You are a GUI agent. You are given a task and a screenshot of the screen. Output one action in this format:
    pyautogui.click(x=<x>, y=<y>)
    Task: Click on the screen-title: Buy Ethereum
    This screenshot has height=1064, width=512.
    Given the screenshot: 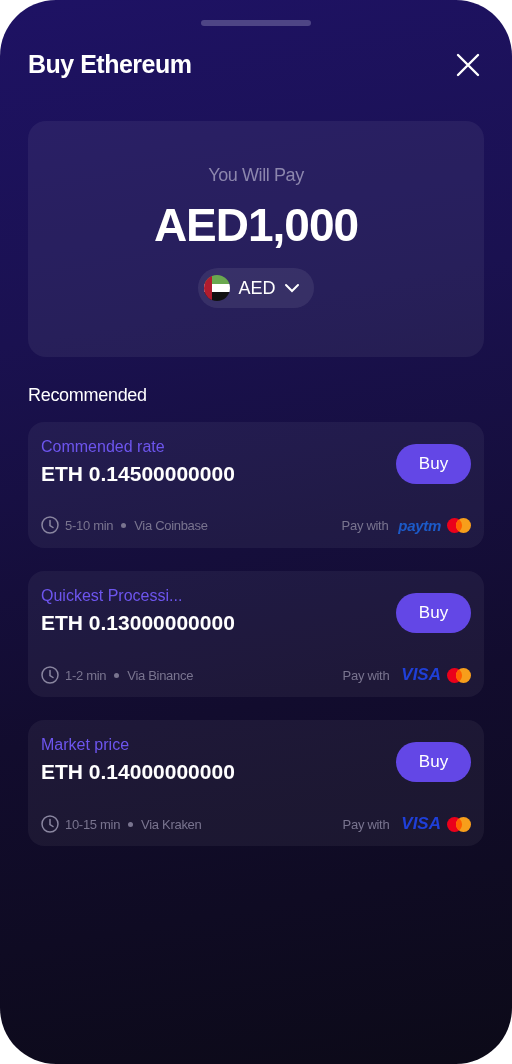 What is the action you would take?
    pyautogui.click(x=110, y=64)
    